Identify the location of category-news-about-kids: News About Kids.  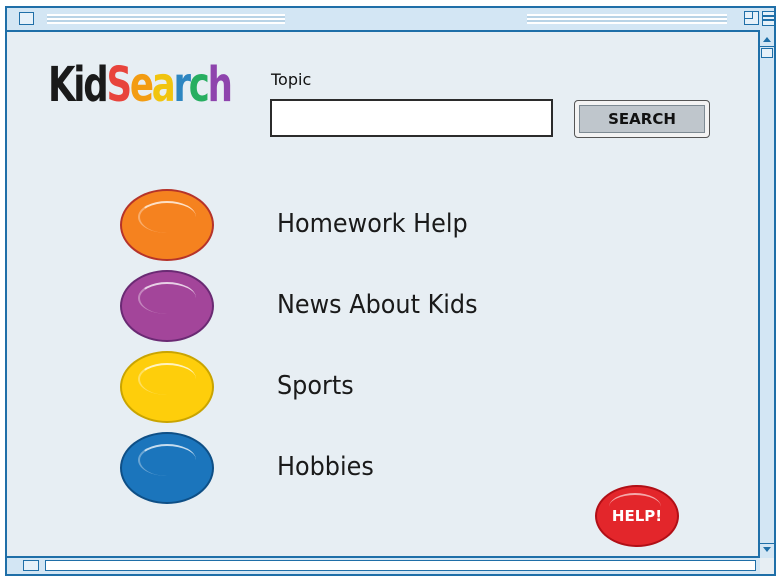
(330, 307).